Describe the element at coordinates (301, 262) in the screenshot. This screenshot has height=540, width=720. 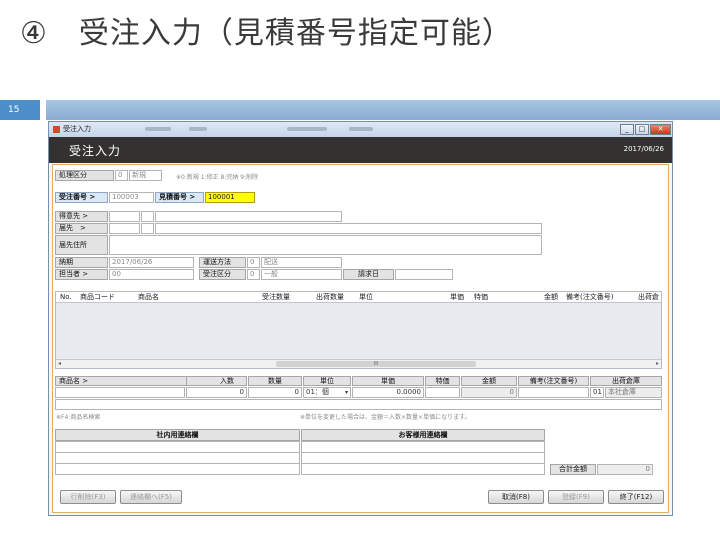
I see `unso-hoho-name: 配送` at that location.